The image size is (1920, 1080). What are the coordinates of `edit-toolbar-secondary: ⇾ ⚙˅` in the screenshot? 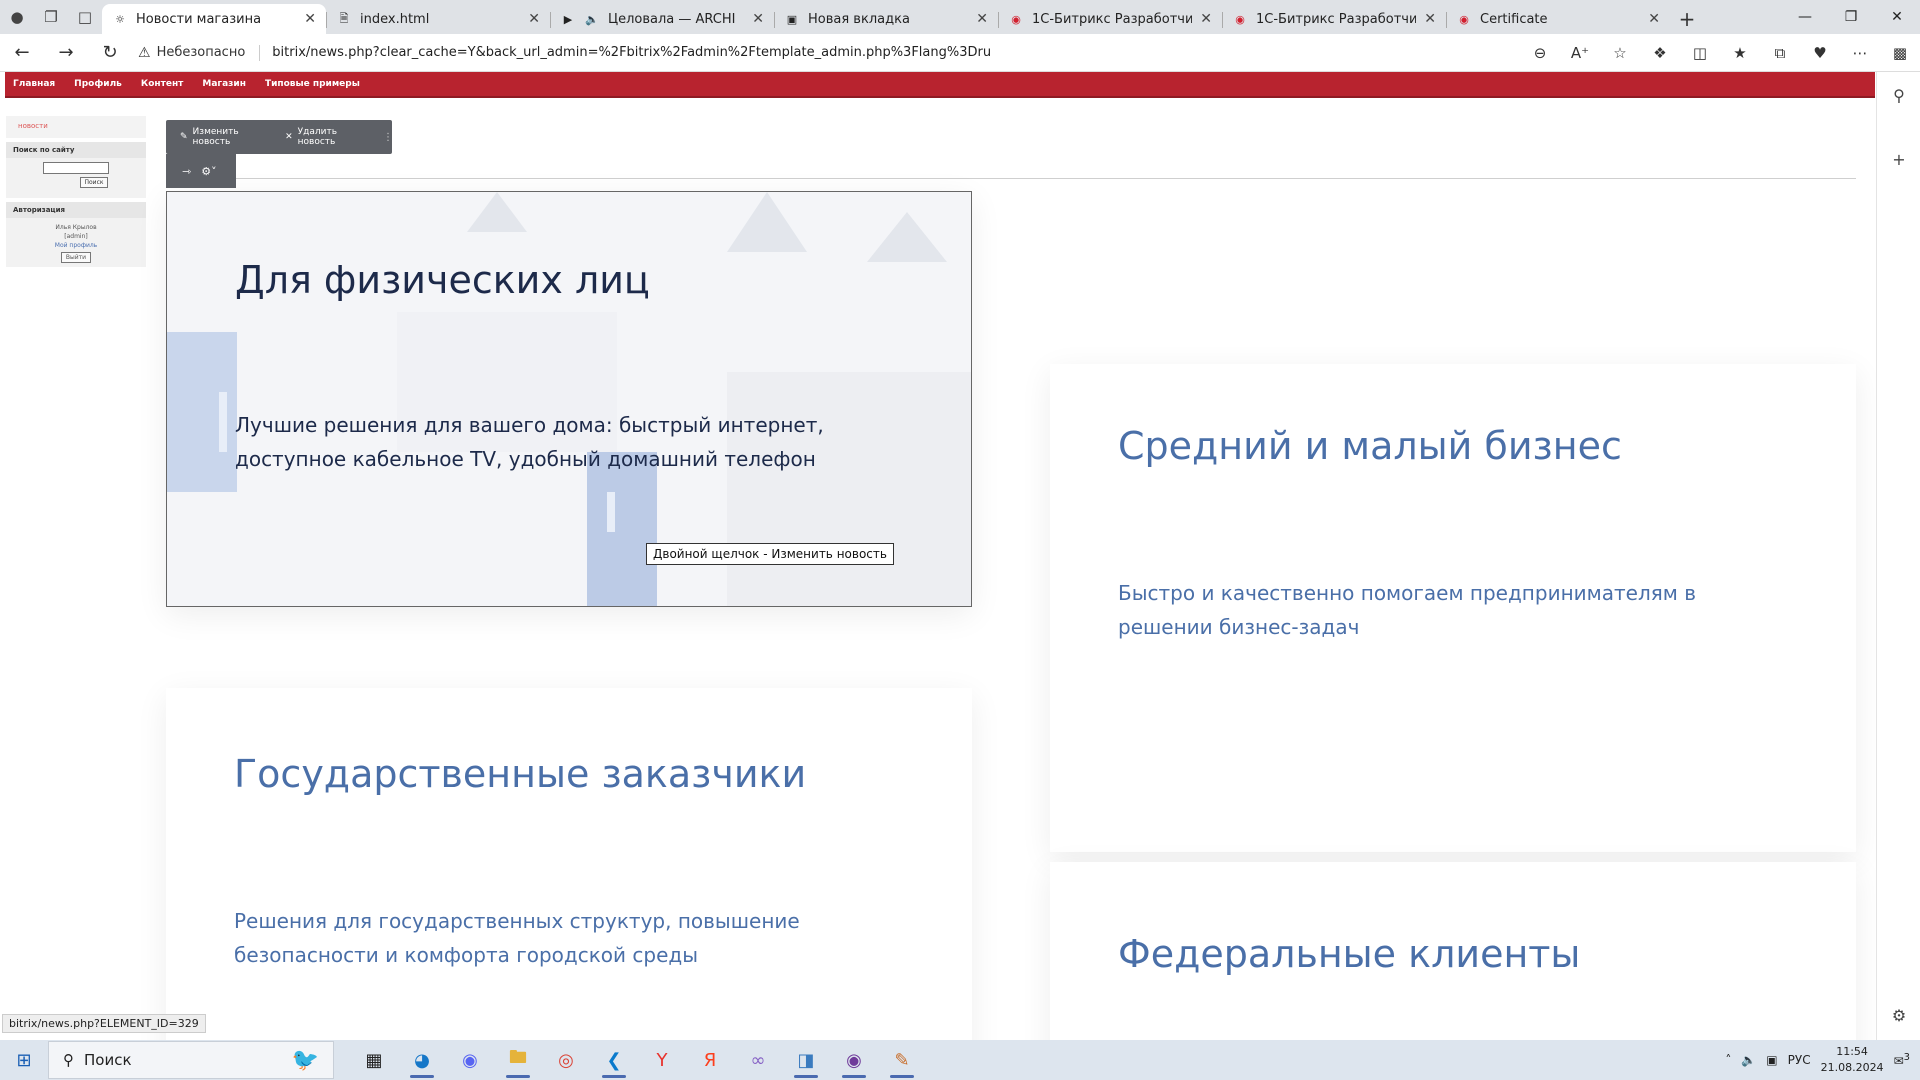 It's located at (201, 171).